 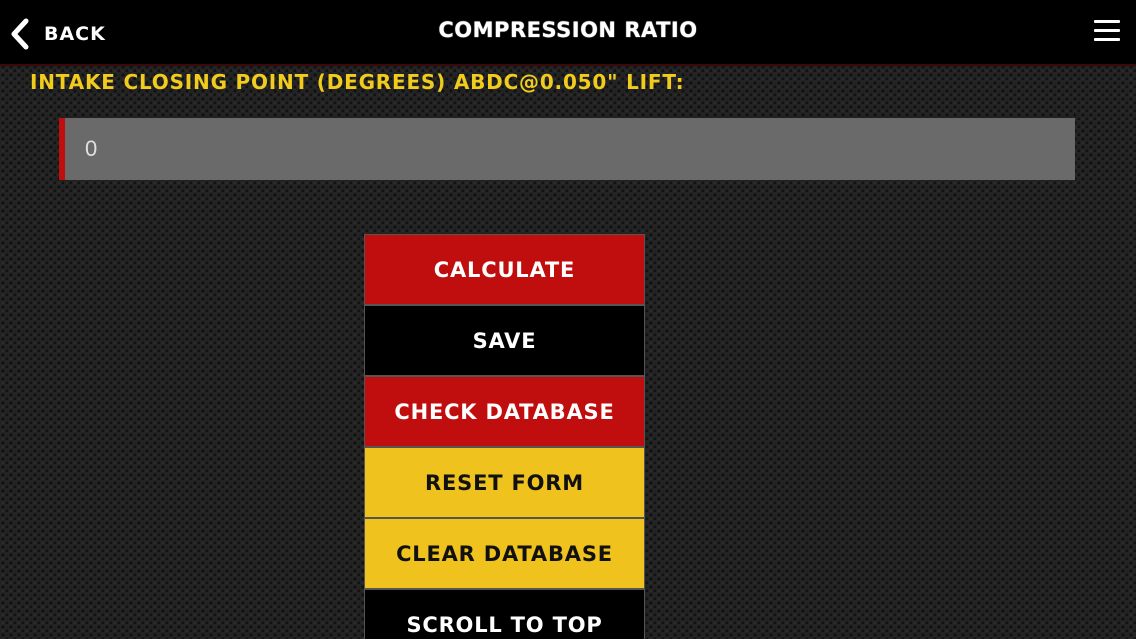 What do you see at coordinates (504, 340) in the screenshot?
I see `save-button: Save` at bounding box center [504, 340].